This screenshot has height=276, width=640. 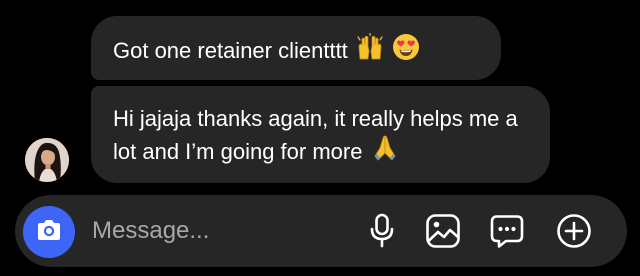 I want to click on avatar, so click(x=47, y=160).